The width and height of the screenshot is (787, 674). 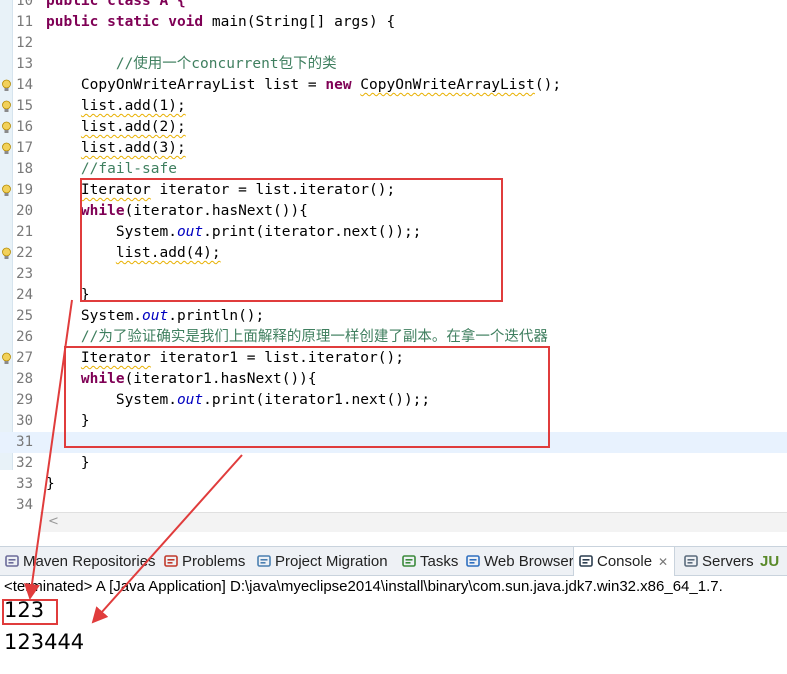 I want to click on line-number: 13, so click(x=24, y=64).